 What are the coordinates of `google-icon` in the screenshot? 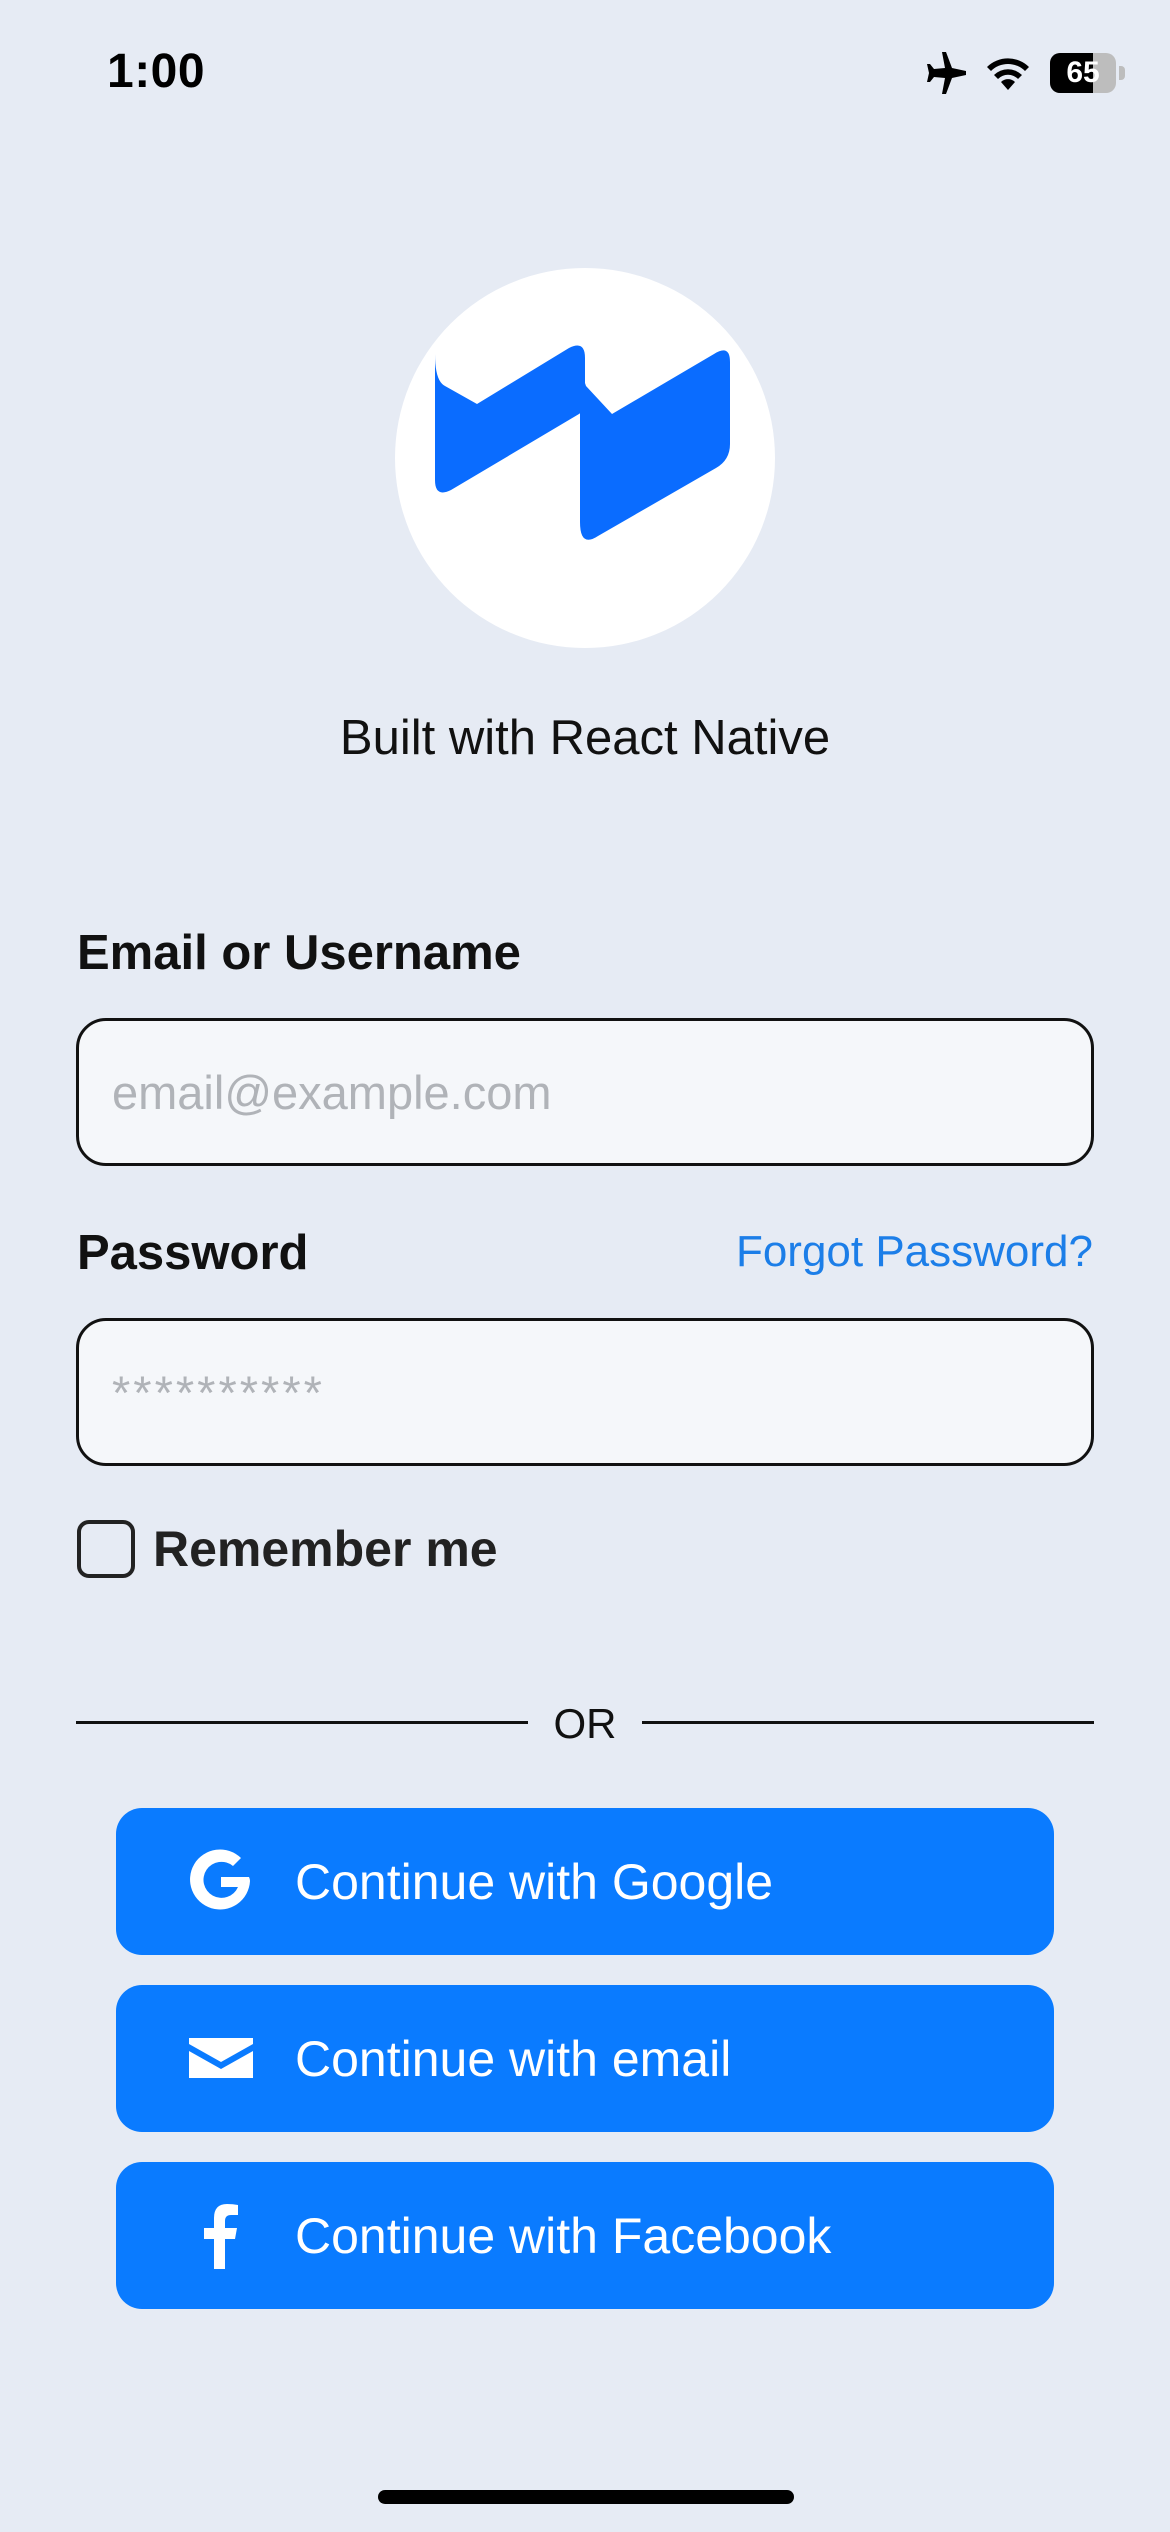 It's located at (221, 1881).